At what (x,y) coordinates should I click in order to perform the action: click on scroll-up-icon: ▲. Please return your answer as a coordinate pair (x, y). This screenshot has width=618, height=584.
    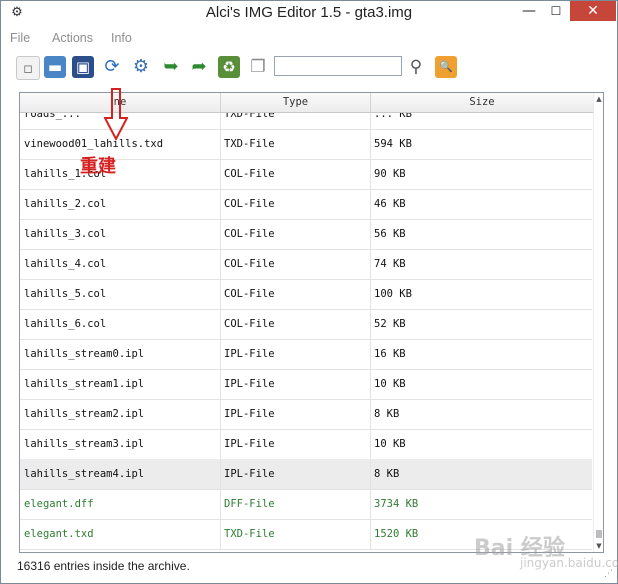
    Looking at the image, I should click on (598, 99).